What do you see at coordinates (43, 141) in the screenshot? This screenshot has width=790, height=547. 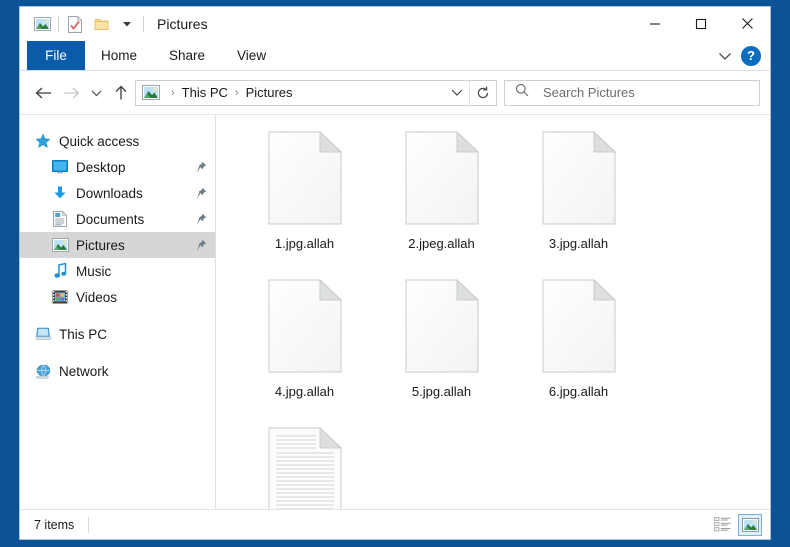 I see `star-icon` at bounding box center [43, 141].